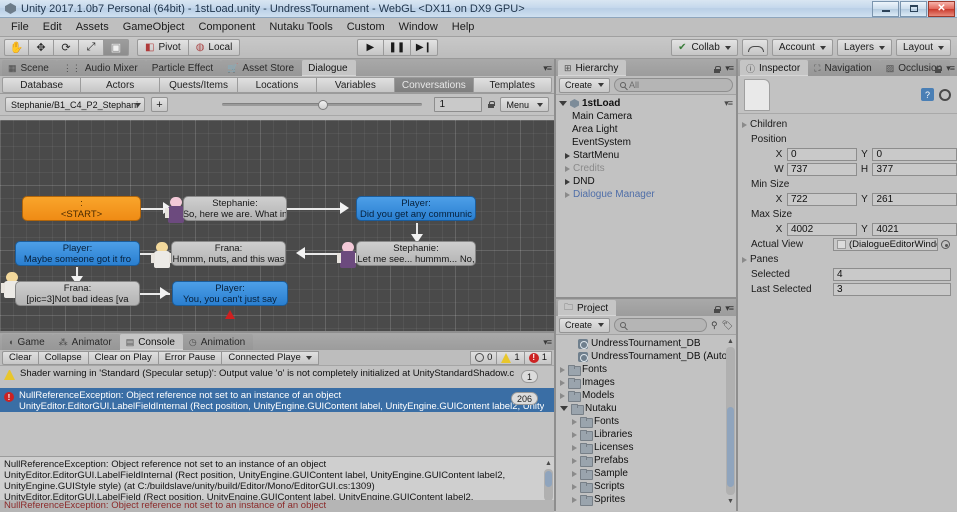 Image resolution: width=957 pixels, height=512 pixels. What do you see at coordinates (555, 285) in the screenshot?
I see `vertical-splitter-left` at bounding box center [555, 285].